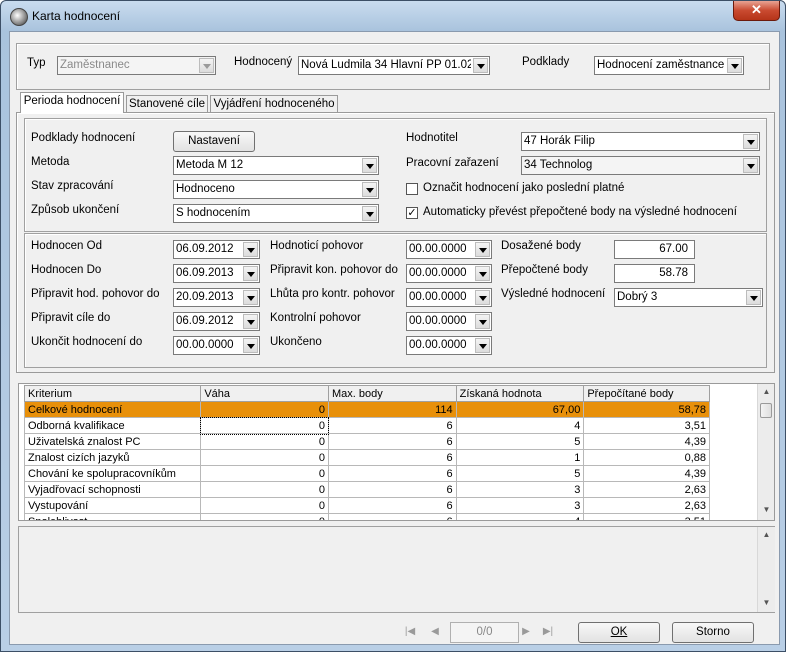 This screenshot has width=786, height=652. Describe the element at coordinates (520, 409) in the screenshot. I see `table-cell: 67,00` at that location.